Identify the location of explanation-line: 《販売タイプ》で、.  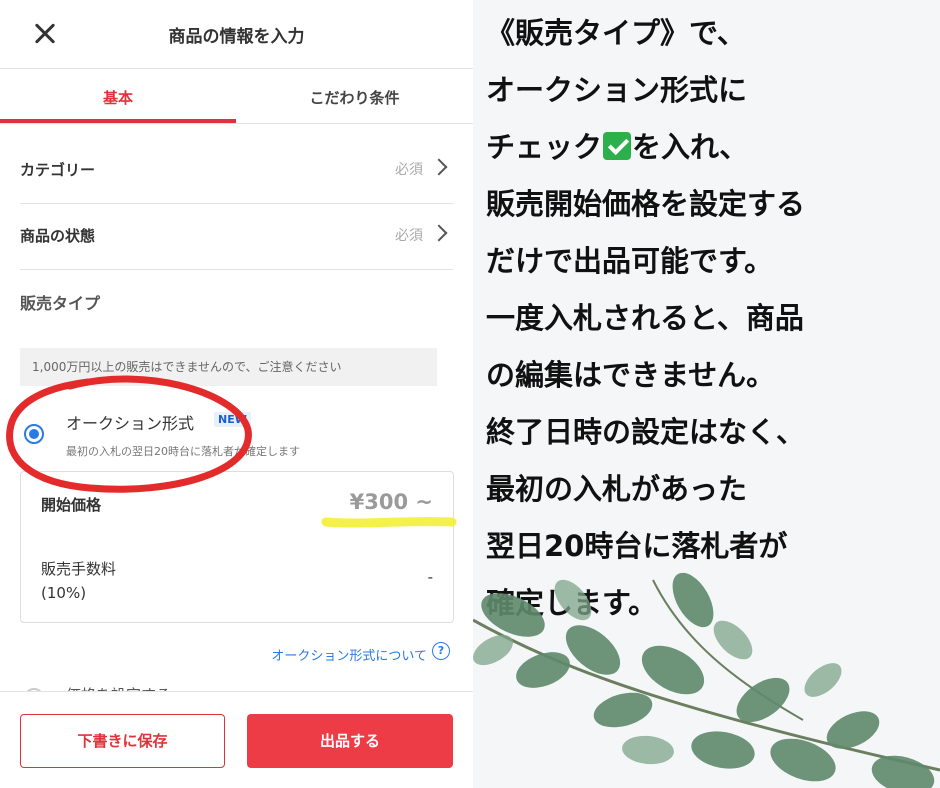
(616, 33).